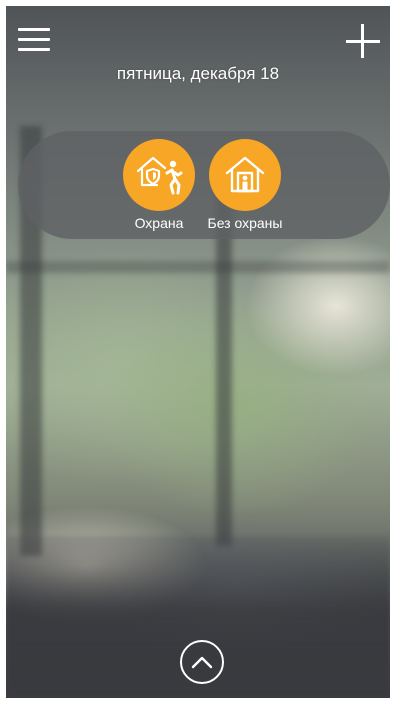 This screenshot has width=396, height=704. I want to click on arm-mode-label: Охрана, so click(159, 223).